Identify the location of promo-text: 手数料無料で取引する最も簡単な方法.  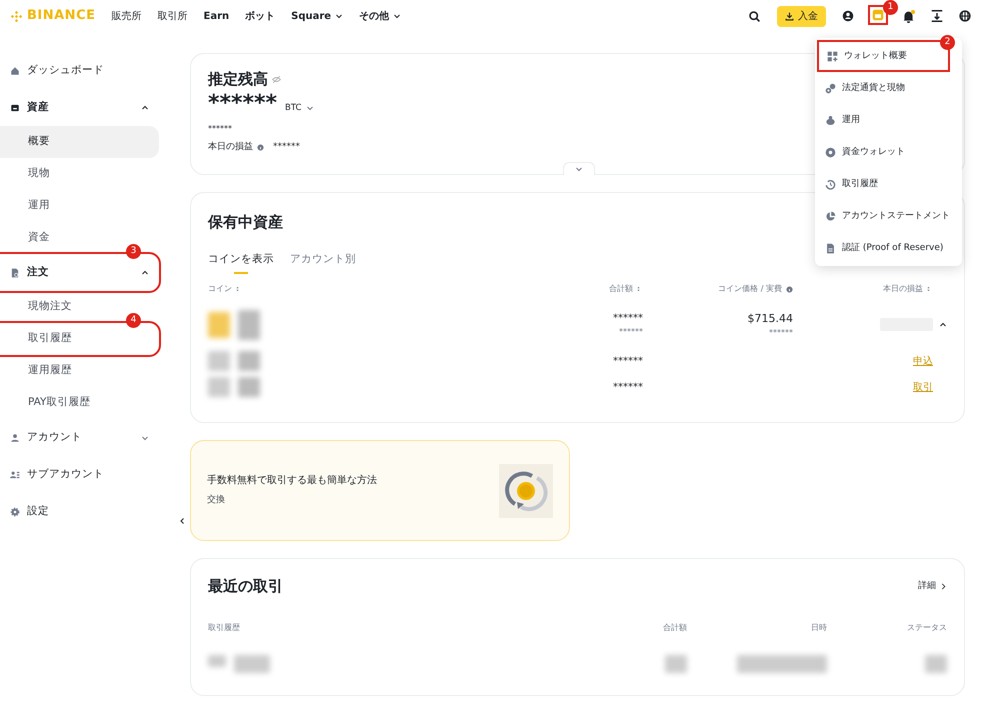
(292, 481).